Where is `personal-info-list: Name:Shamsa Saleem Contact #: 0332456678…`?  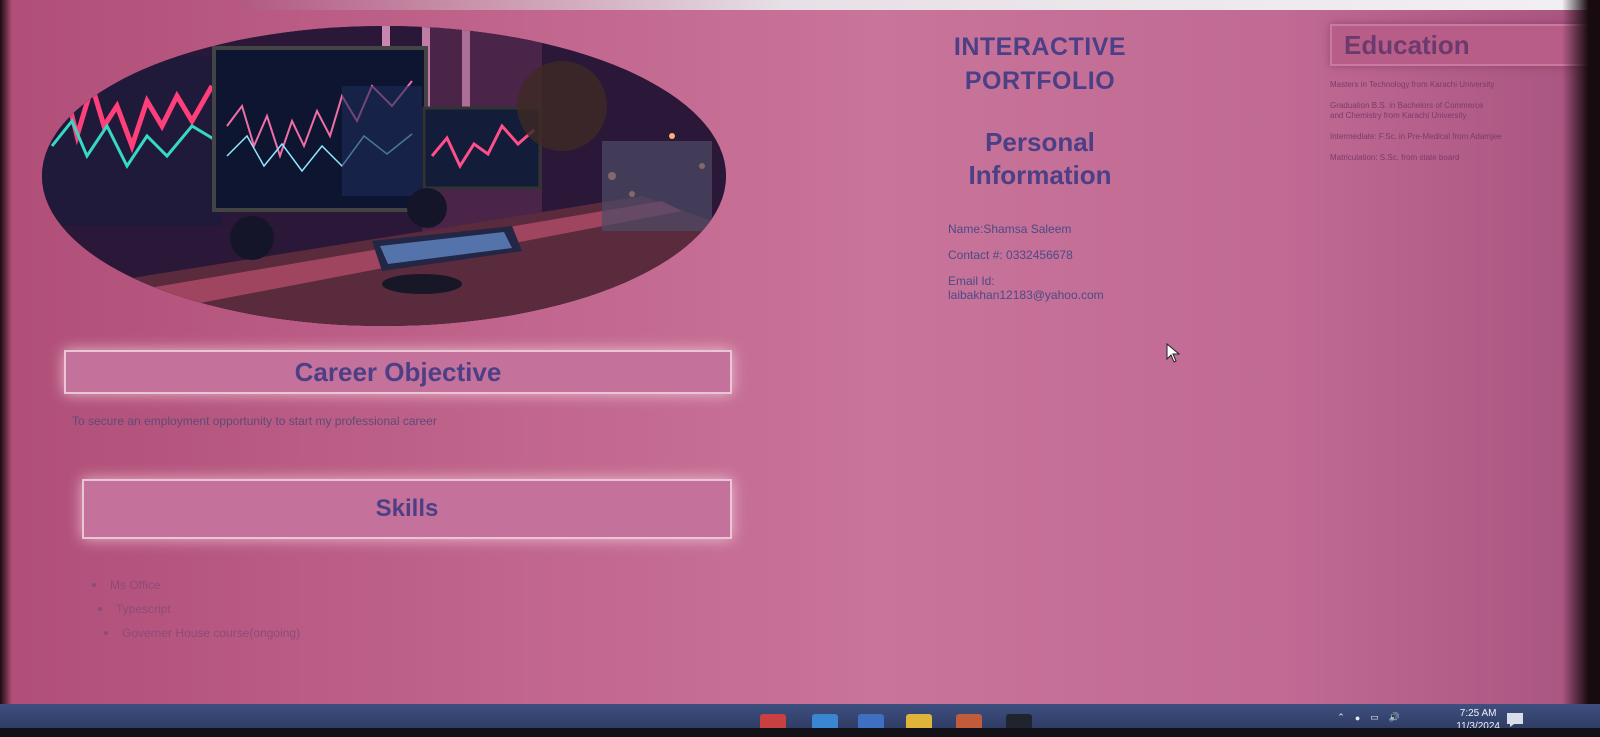 personal-info-list: Name:Shamsa Saleem Contact #: 0332456678… is located at coordinates (1026, 268).